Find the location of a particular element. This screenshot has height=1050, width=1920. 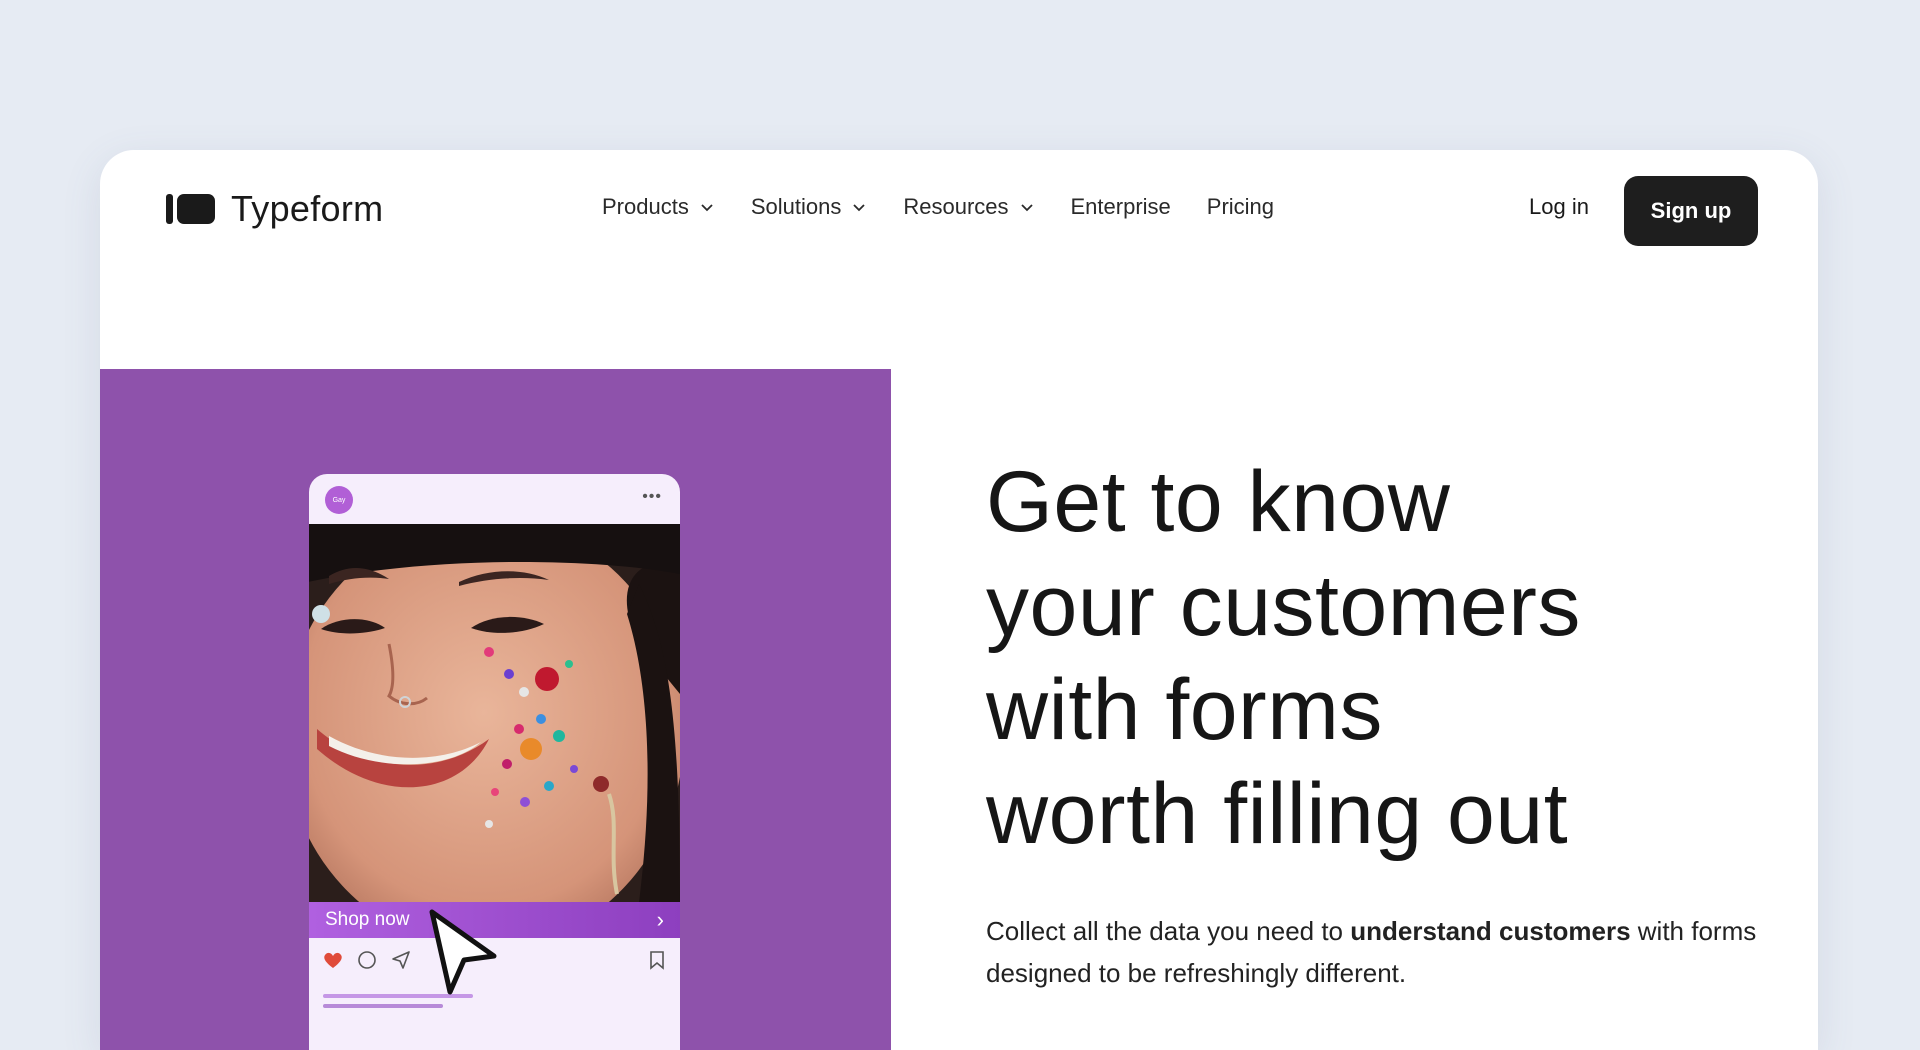

nav-item-label: Products is located at coordinates (645, 206).